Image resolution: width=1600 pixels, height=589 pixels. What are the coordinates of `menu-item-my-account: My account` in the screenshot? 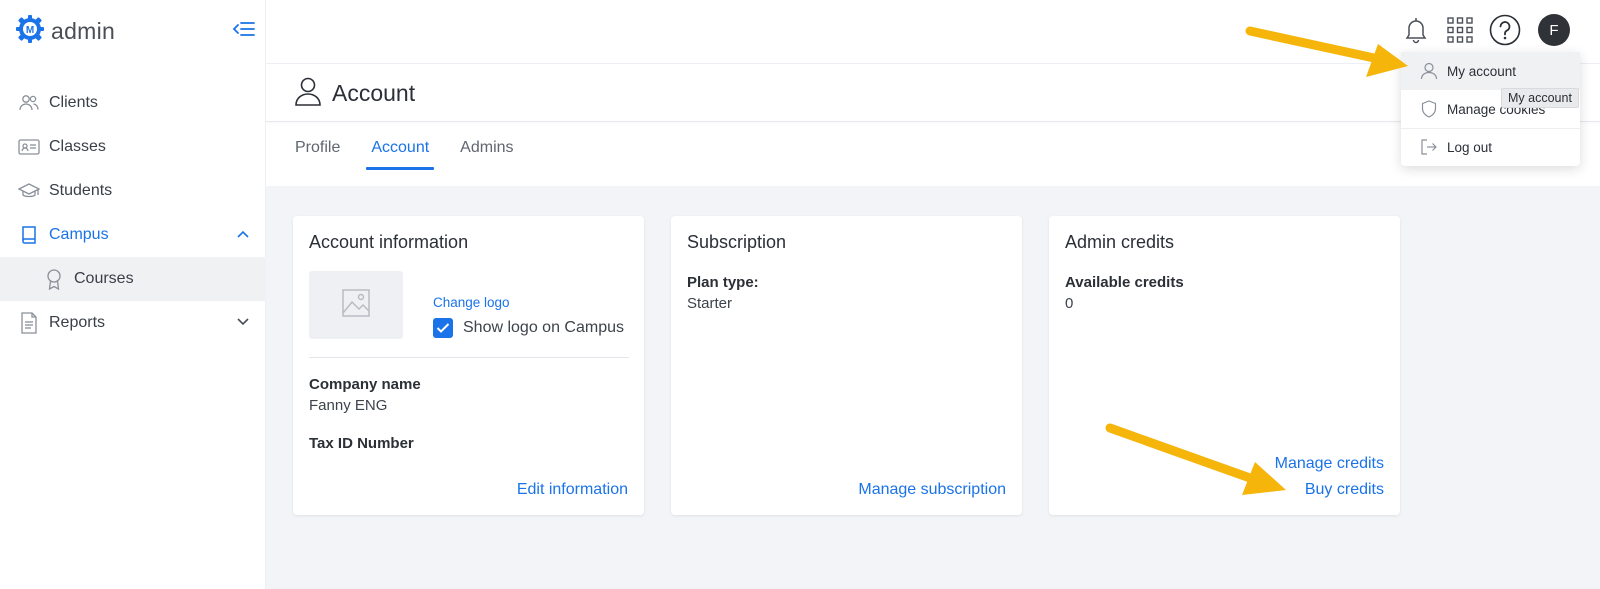 It's located at (1490, 71).